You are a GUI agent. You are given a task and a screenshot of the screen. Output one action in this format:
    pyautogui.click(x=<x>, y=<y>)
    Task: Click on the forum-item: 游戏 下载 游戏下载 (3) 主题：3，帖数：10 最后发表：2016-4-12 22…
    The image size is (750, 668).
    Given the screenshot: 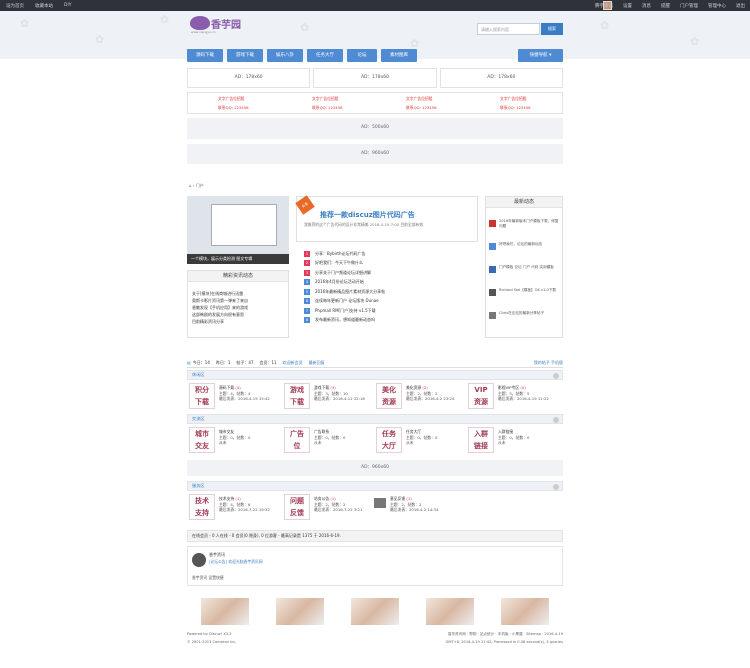 What is the action you would take?
    pyautogui.click(x=329, y=397)
    